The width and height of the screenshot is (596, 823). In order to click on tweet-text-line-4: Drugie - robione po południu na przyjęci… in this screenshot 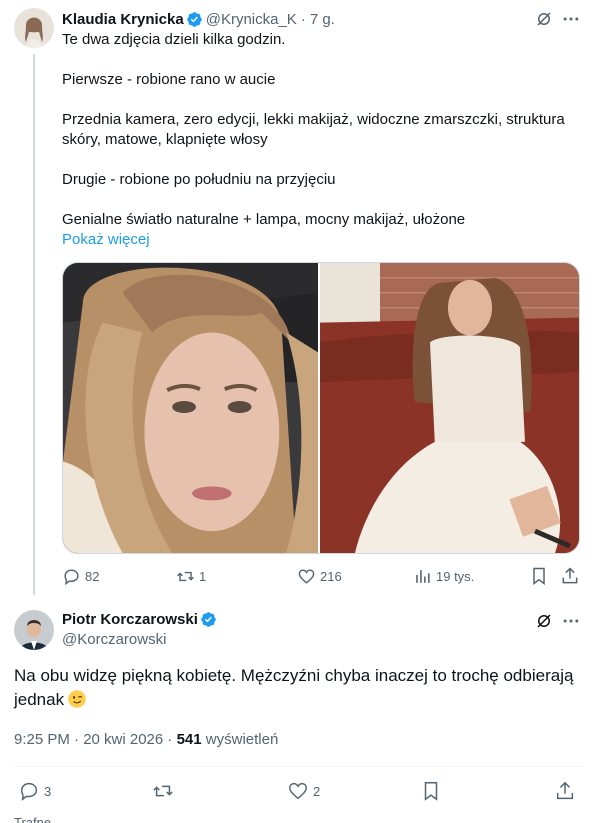, I will do `click(199, 179)`.